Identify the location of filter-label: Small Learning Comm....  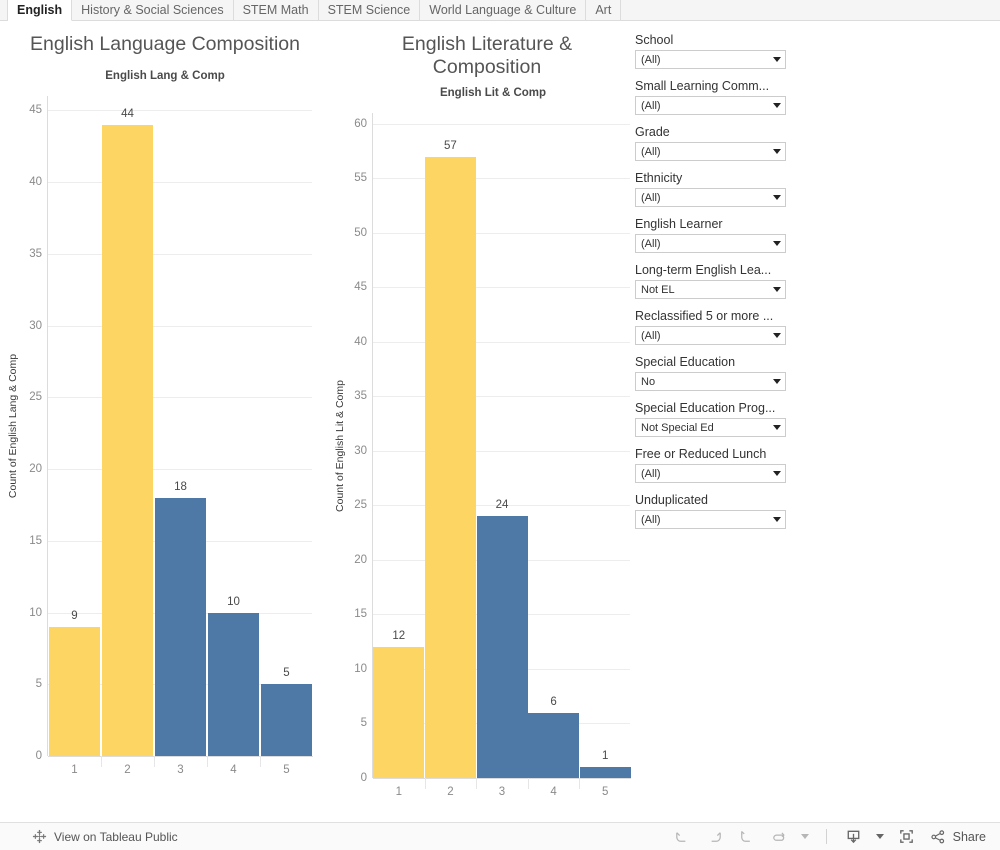
(702, 86).